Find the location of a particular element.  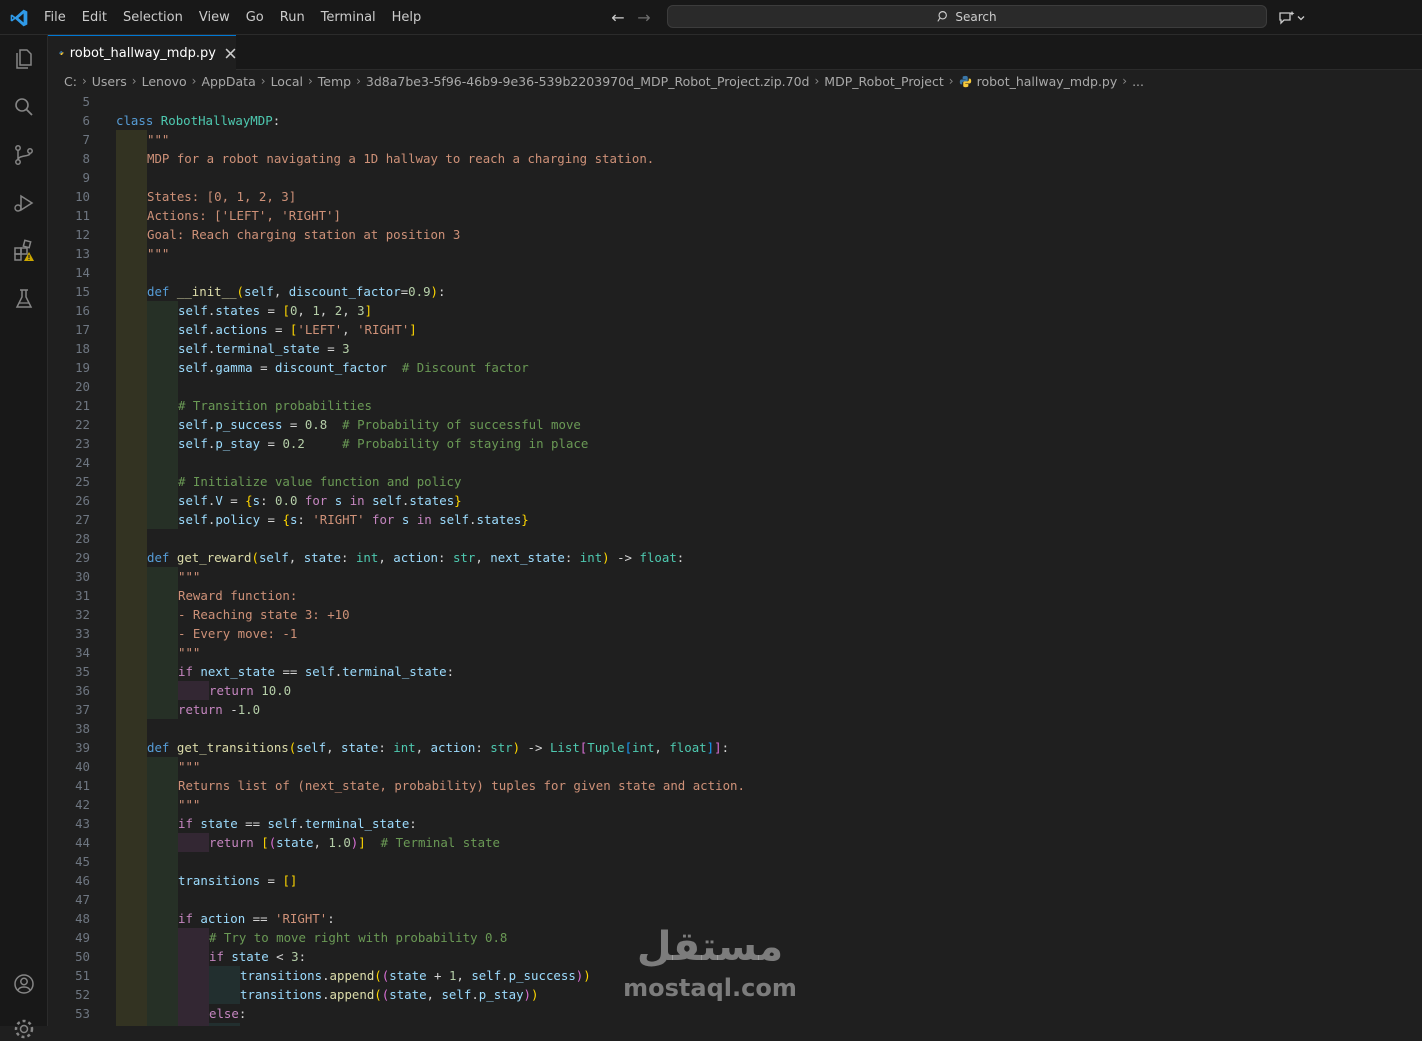

code-line: 20 is located at coordinates (735, 386).